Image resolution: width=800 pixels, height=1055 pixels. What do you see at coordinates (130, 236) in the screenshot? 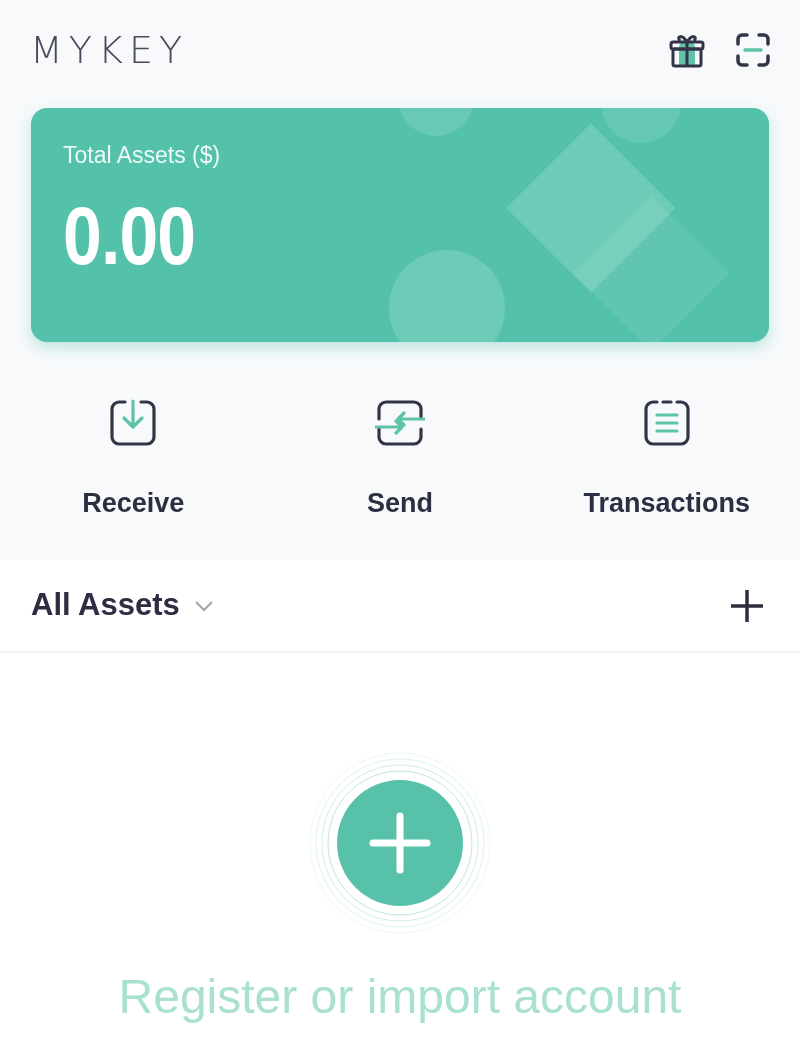
I see `total-assets-amount: 0.00` at bounding box center [130, 236].